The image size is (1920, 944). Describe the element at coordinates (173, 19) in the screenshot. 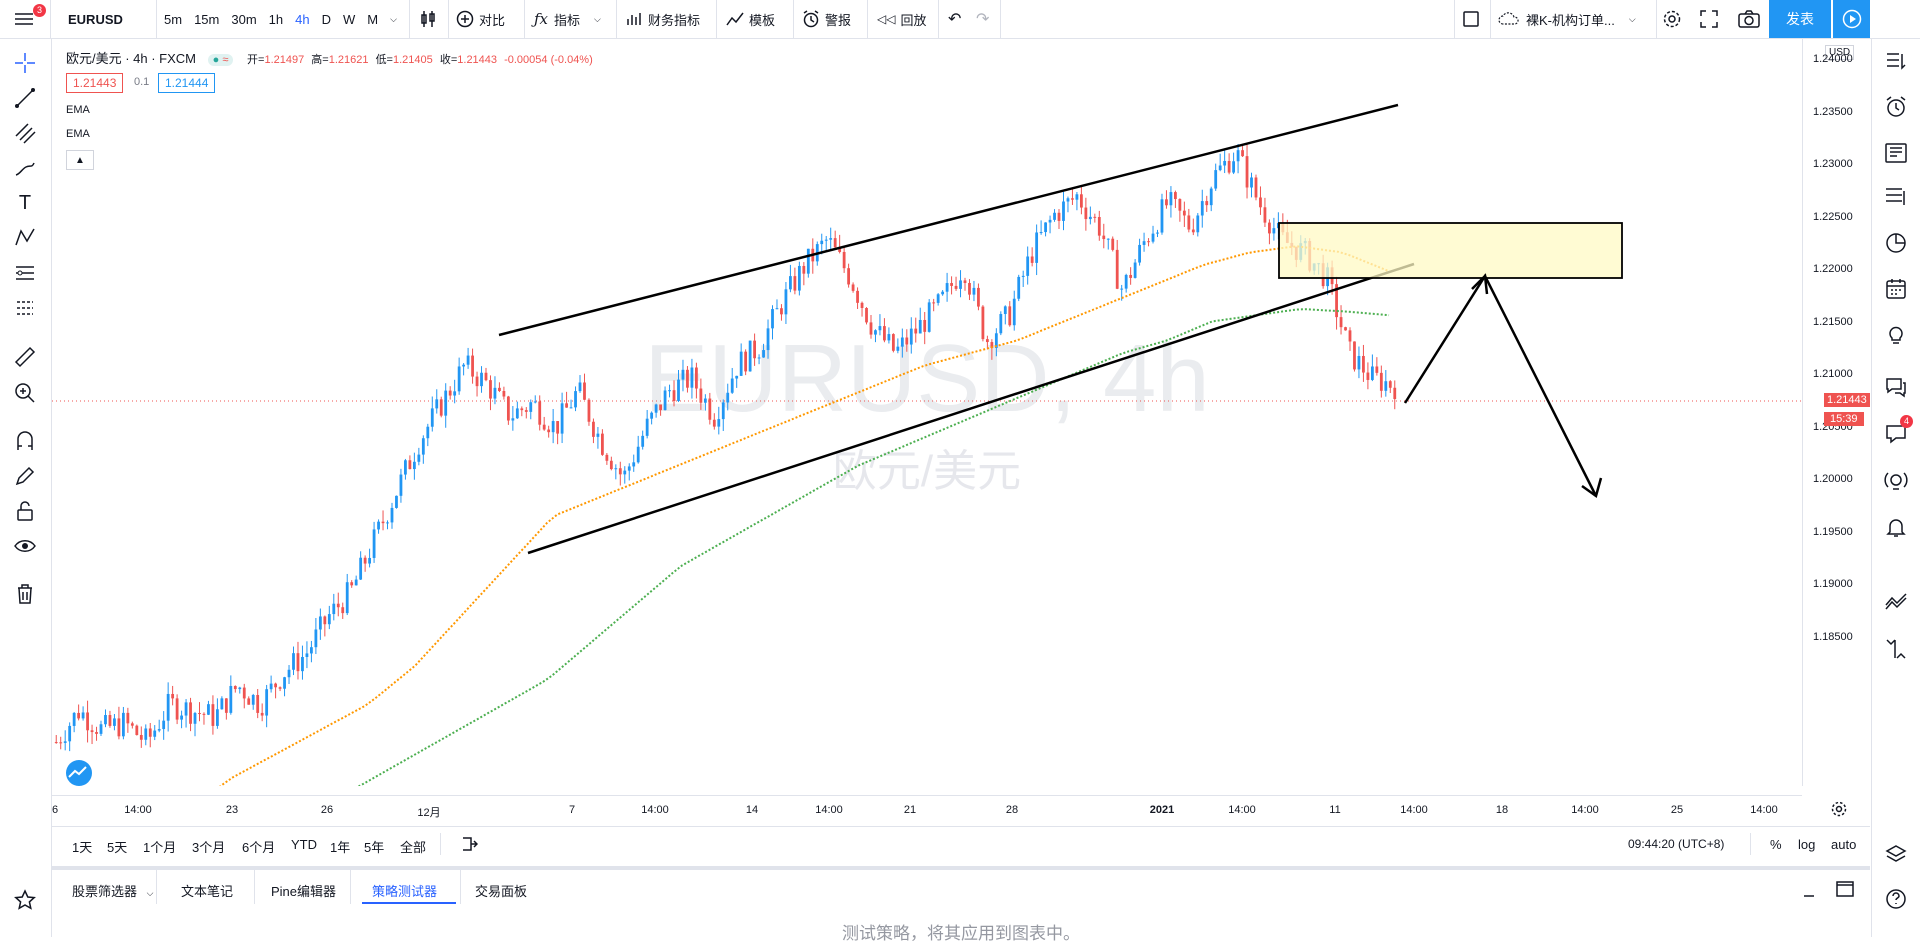

I see `interval-5m: 5m` at that location.